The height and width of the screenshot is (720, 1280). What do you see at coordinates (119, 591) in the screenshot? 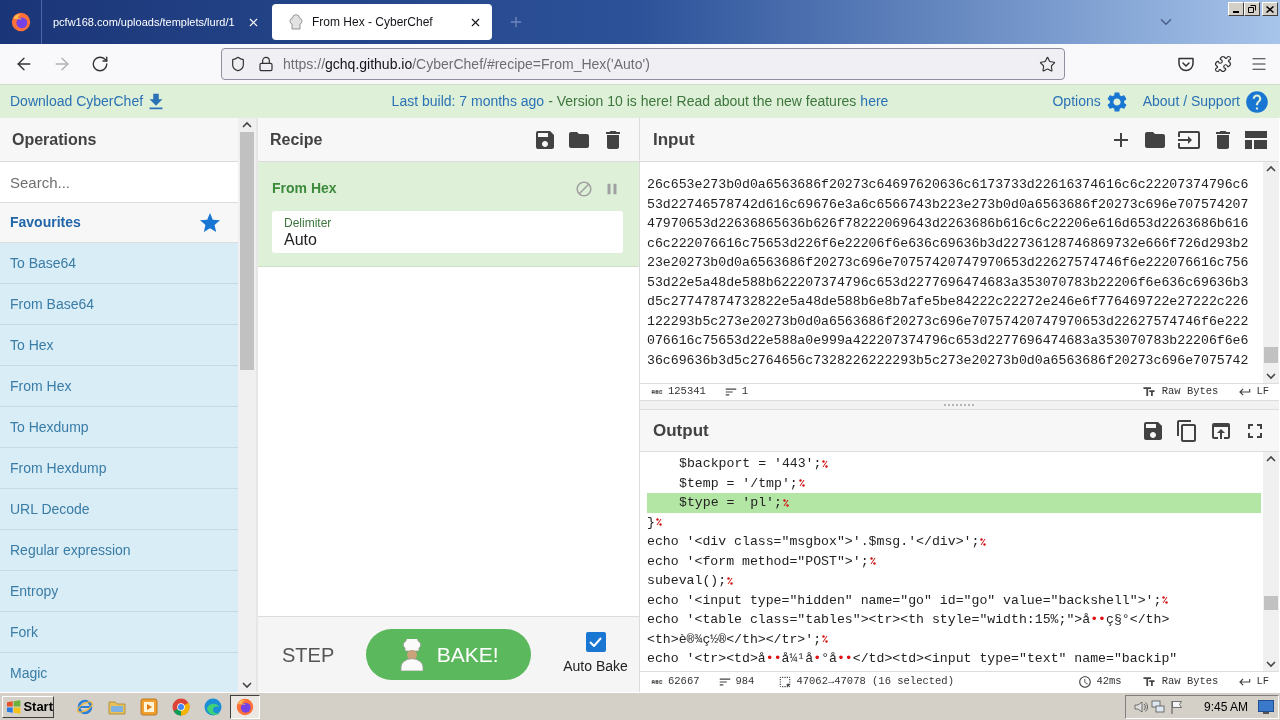
I see `operation-item: Entropy` at bounding box center [119, 591].